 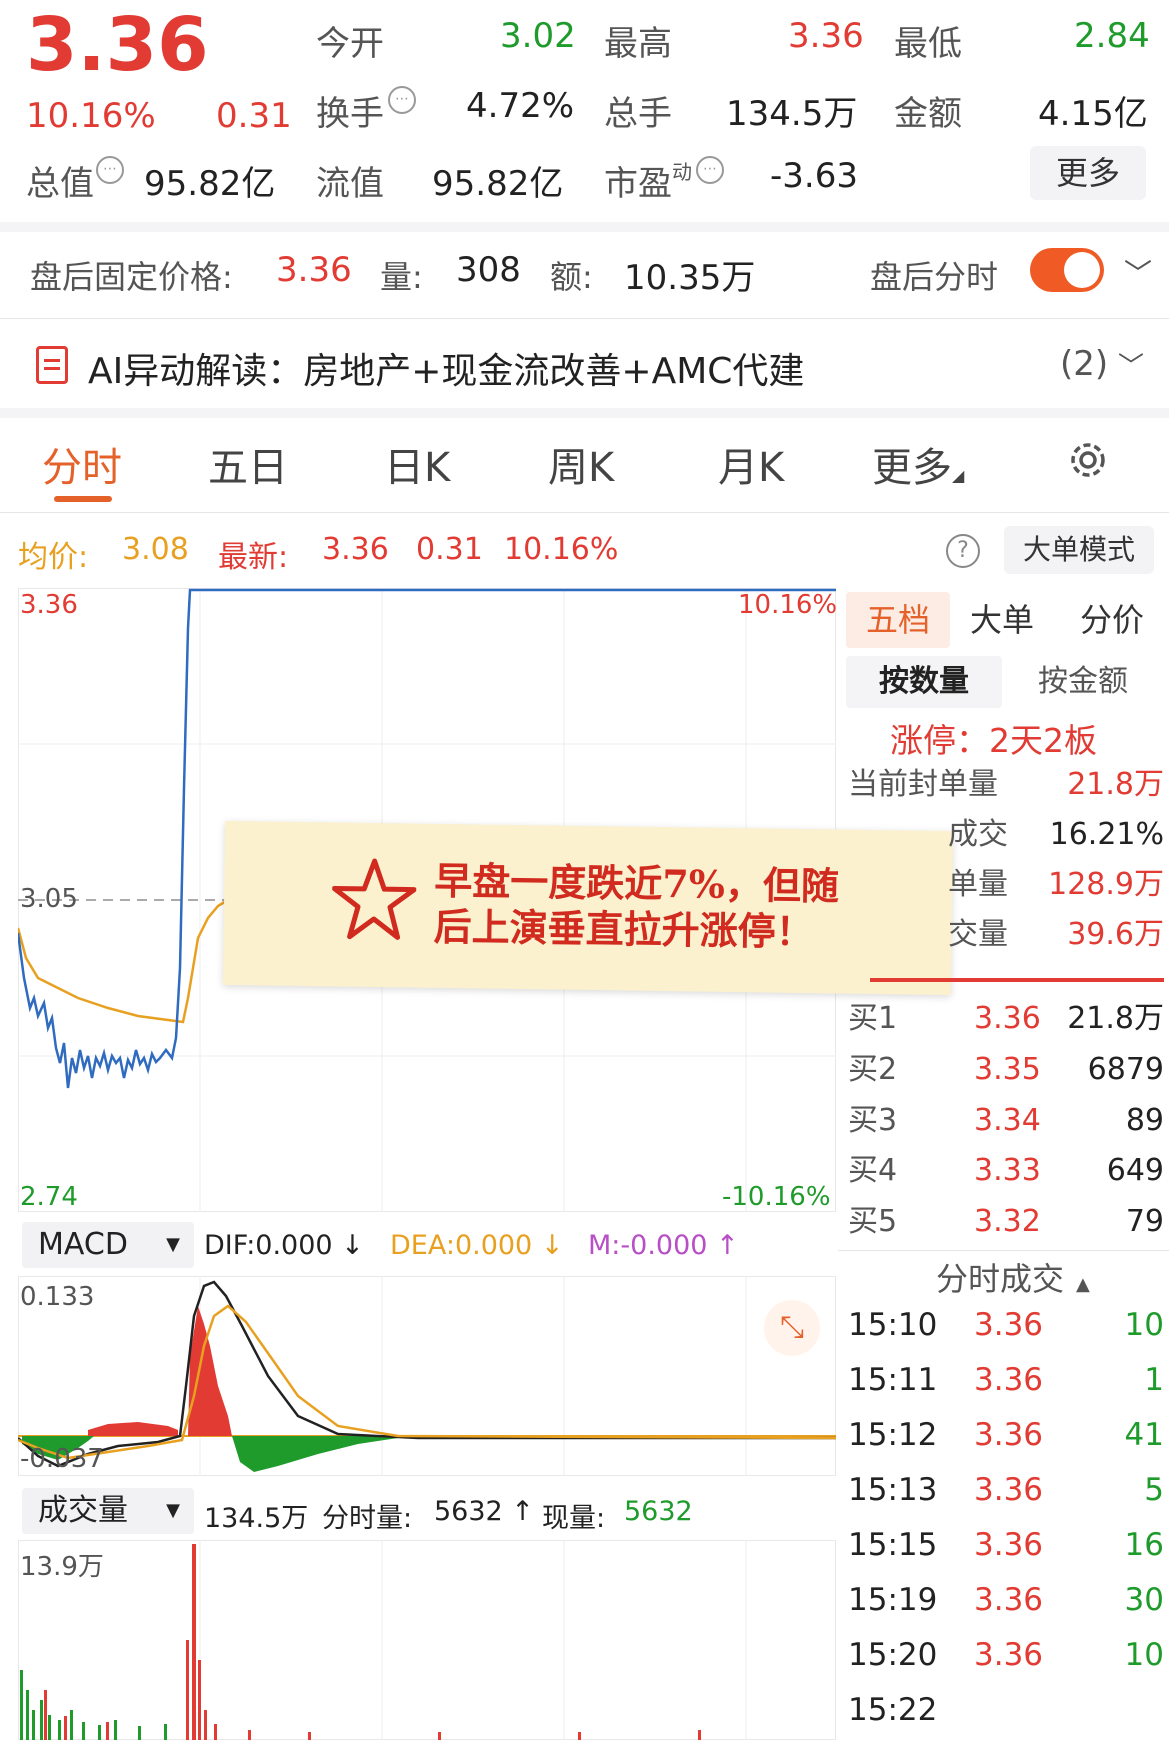 I want to click on tab-more-label: 更多, so click(x=912, y=468).